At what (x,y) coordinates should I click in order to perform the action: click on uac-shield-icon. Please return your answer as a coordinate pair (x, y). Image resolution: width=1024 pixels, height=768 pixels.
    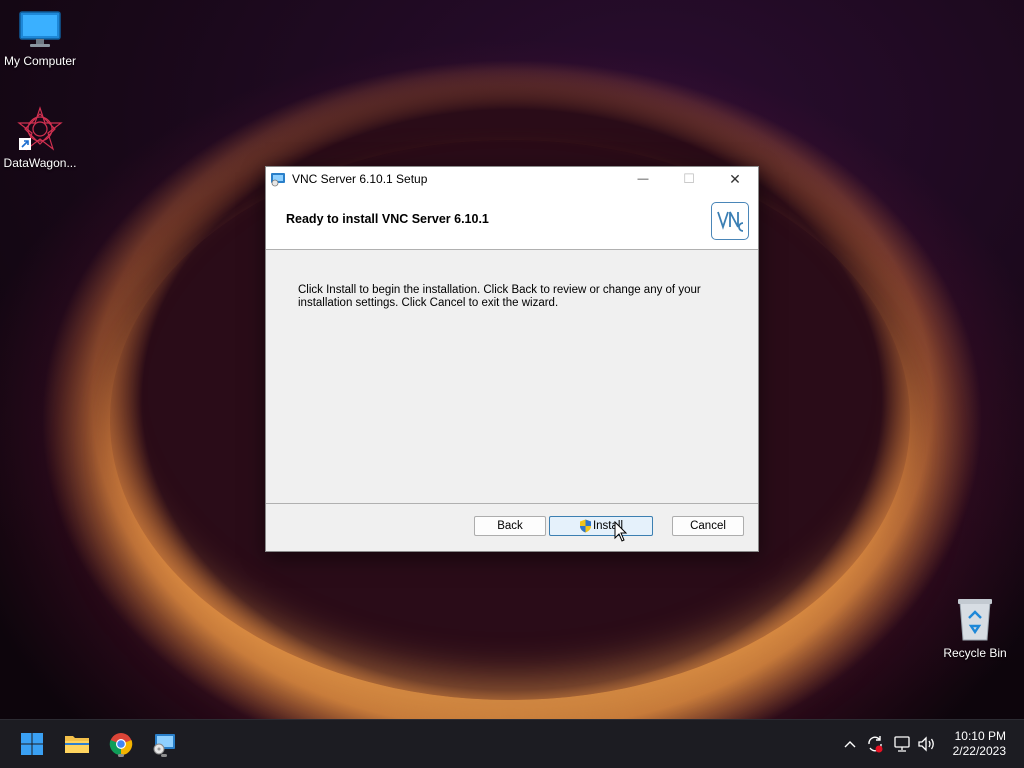
    Looking at the image, I should click on (585, 526).